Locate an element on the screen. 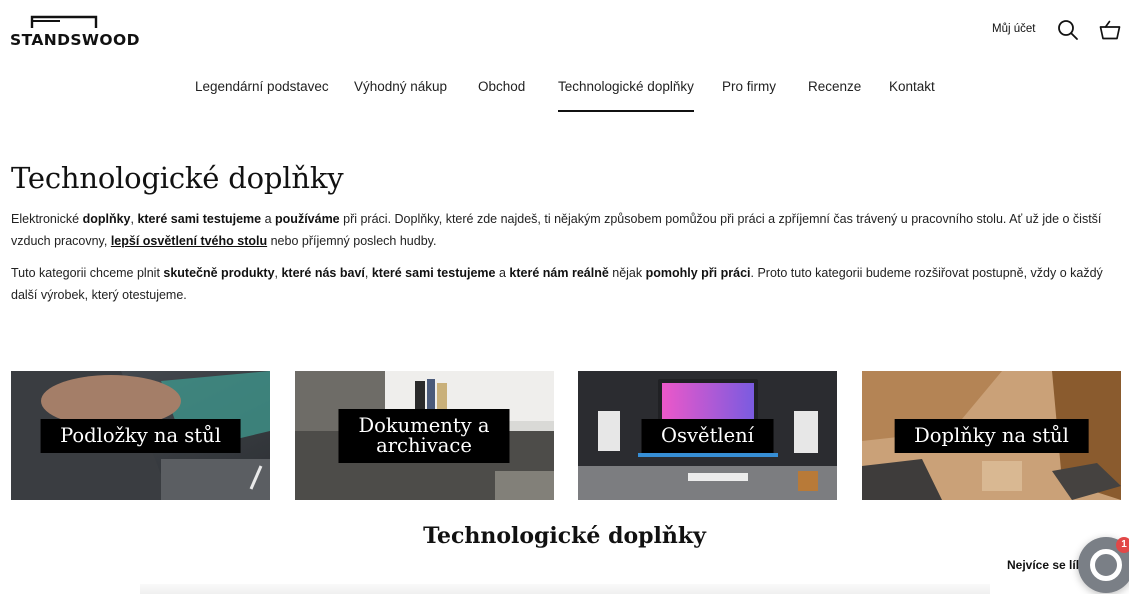 This screenshot has height=594, width=1129. logo-mark-icon is located at coordinates (64, 21).